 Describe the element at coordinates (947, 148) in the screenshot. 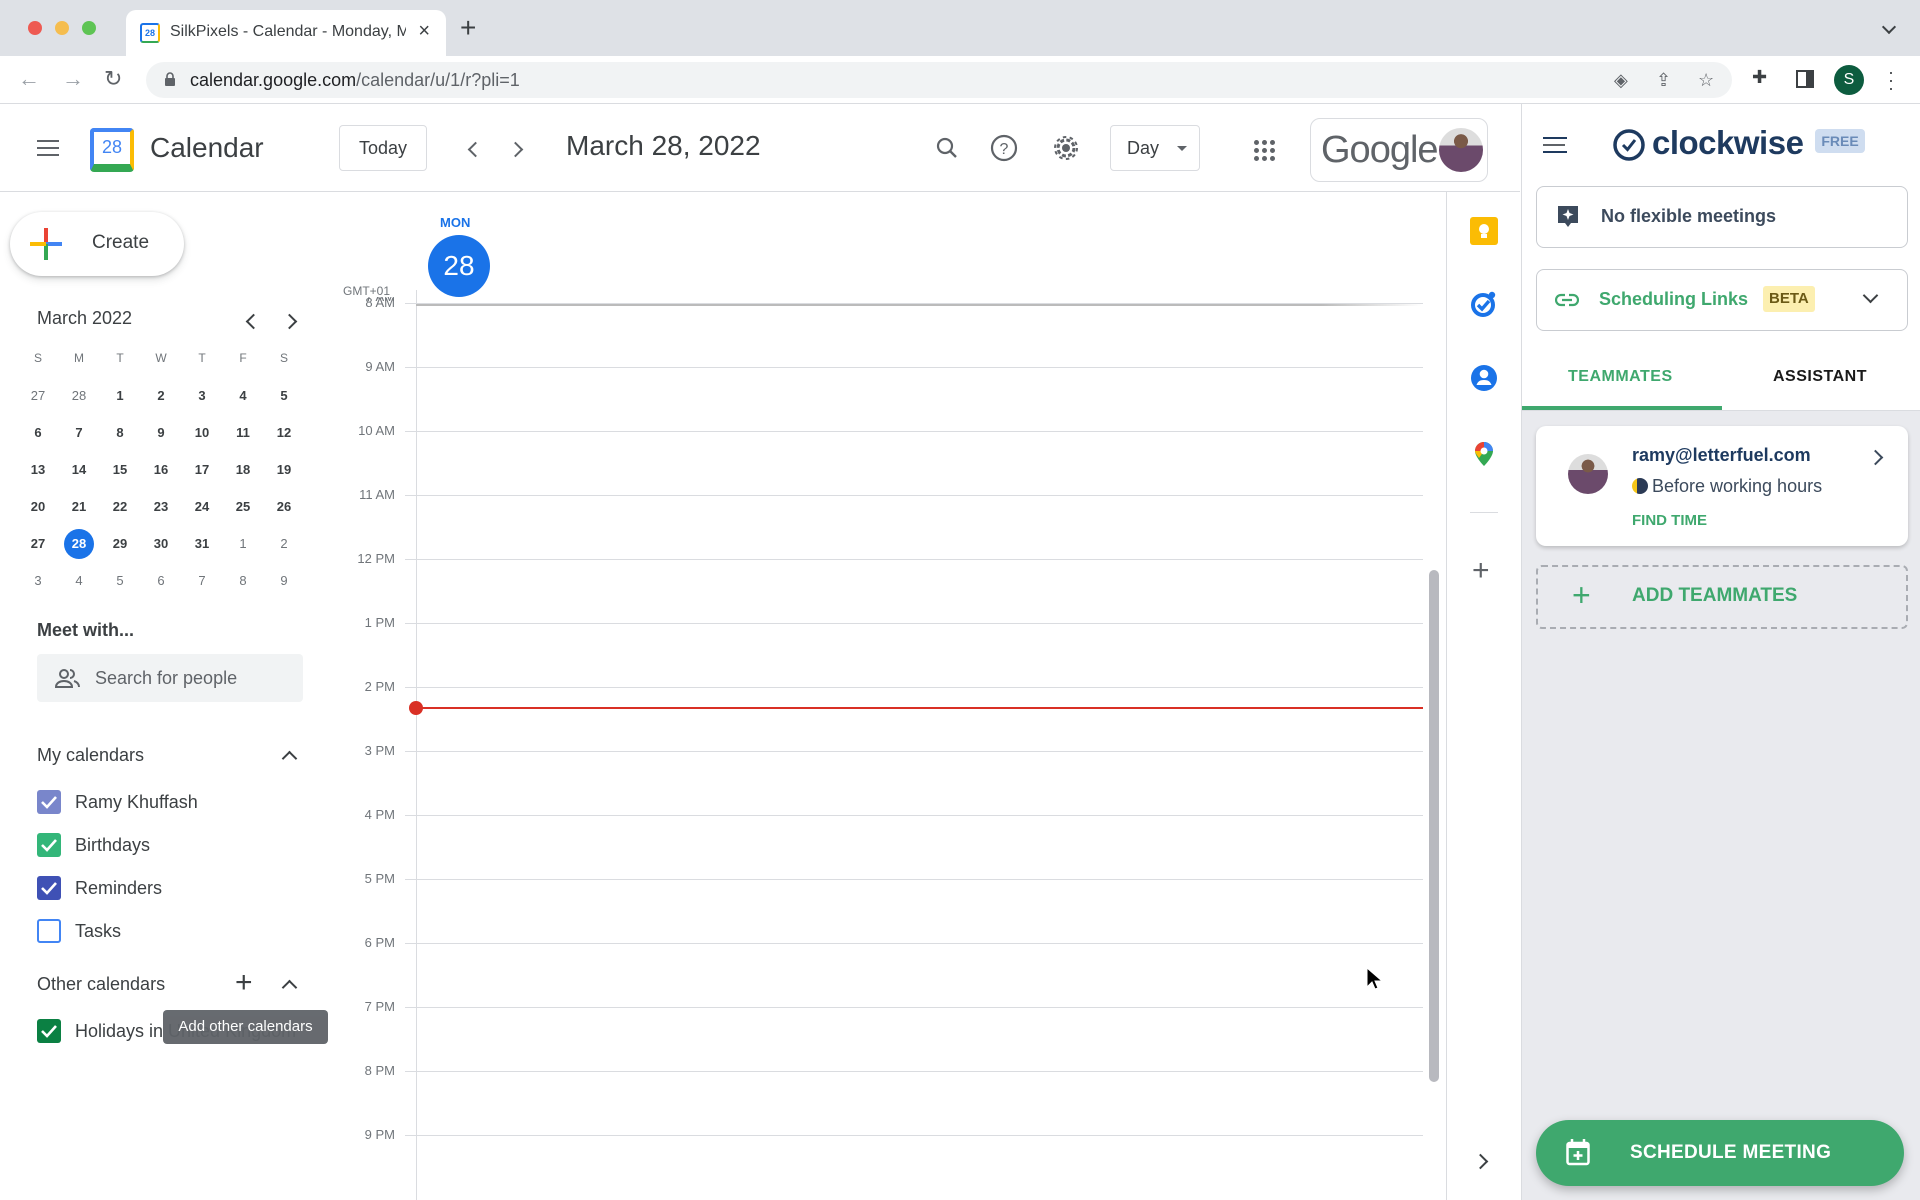

I see `search-icon` at that location.